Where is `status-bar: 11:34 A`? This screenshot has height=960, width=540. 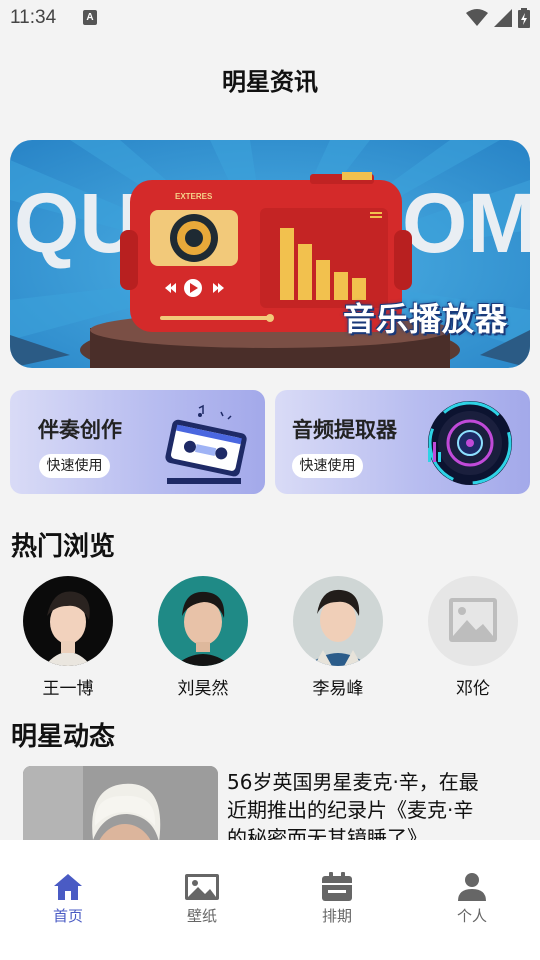
status-bar: 11:34 A is located at coordinates (270, 18).